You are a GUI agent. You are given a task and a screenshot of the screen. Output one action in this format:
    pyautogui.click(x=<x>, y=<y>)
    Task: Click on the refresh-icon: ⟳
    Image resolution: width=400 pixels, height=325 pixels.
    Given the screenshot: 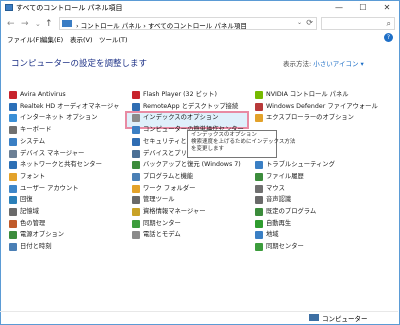 What is the action you would take?
    pyautogui.click(x=309, y=22)
    